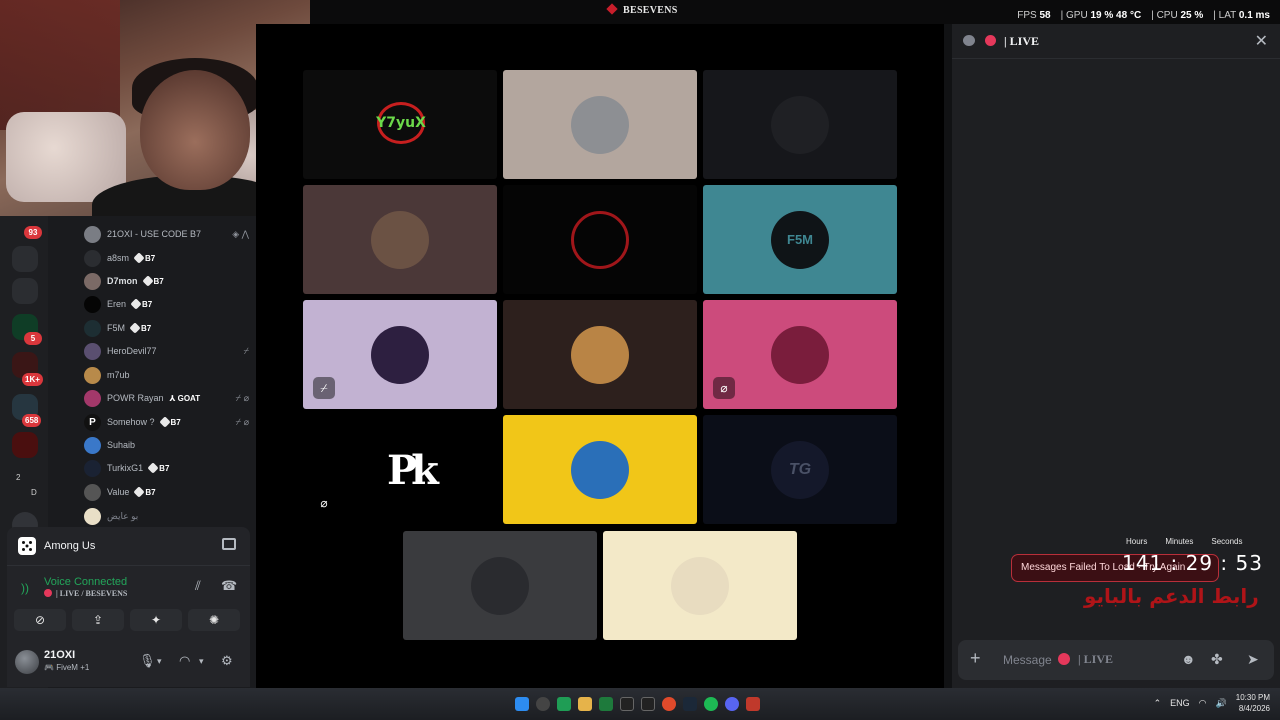 Image resolution: width=1280 pixels, height=720 pixels. I want to click on voice-channel: | LIVE / BESEVENS, so click(85, 593).